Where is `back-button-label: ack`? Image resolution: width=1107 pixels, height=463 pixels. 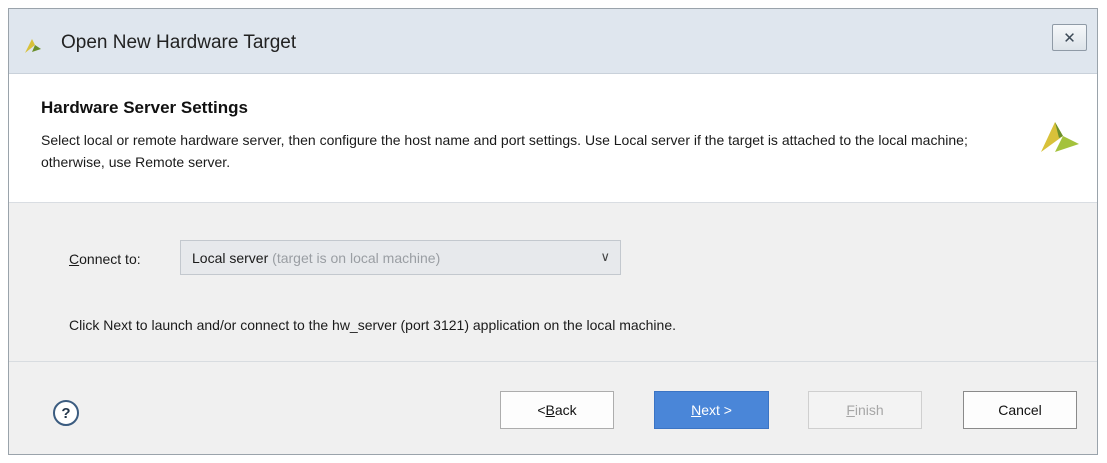
back-button-label: ack is located at coordinates (565, 410).